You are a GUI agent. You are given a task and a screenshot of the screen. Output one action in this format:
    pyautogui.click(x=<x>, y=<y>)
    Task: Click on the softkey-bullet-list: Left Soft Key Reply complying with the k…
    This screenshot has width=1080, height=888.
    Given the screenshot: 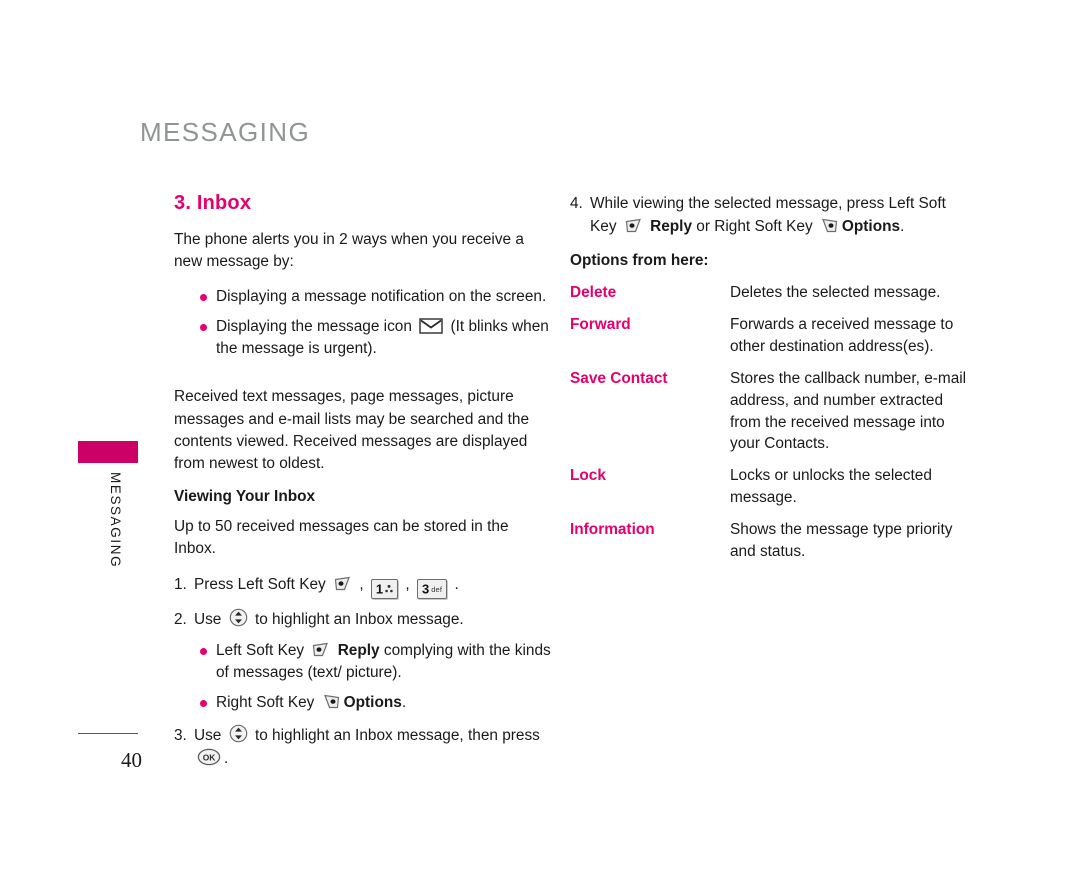 What is the action you would take?
    pyautogui.click(x=364, y=677)
    